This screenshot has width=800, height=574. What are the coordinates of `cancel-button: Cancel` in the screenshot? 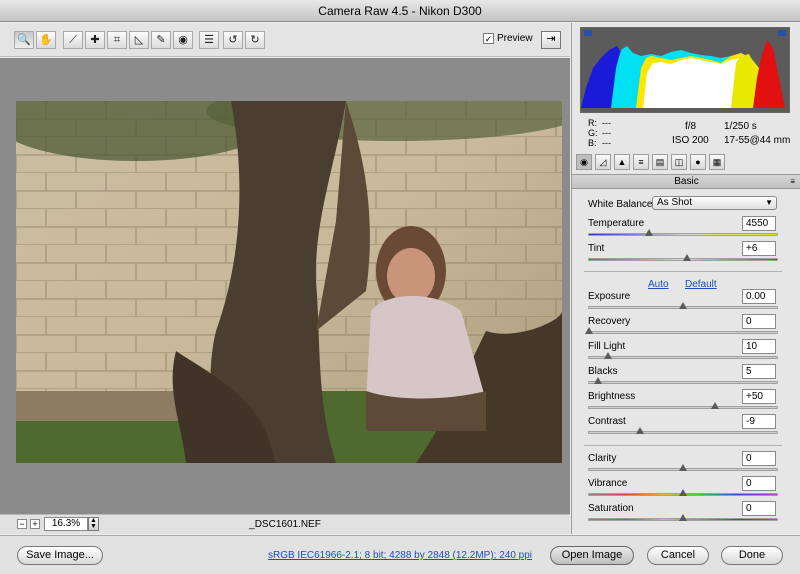 It's located at (678, 555).